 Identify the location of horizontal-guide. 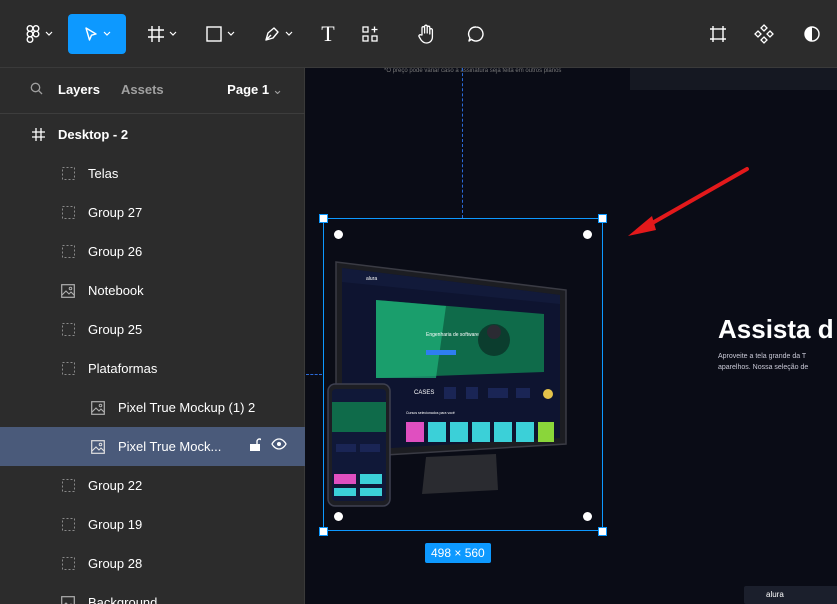
(314, 374).